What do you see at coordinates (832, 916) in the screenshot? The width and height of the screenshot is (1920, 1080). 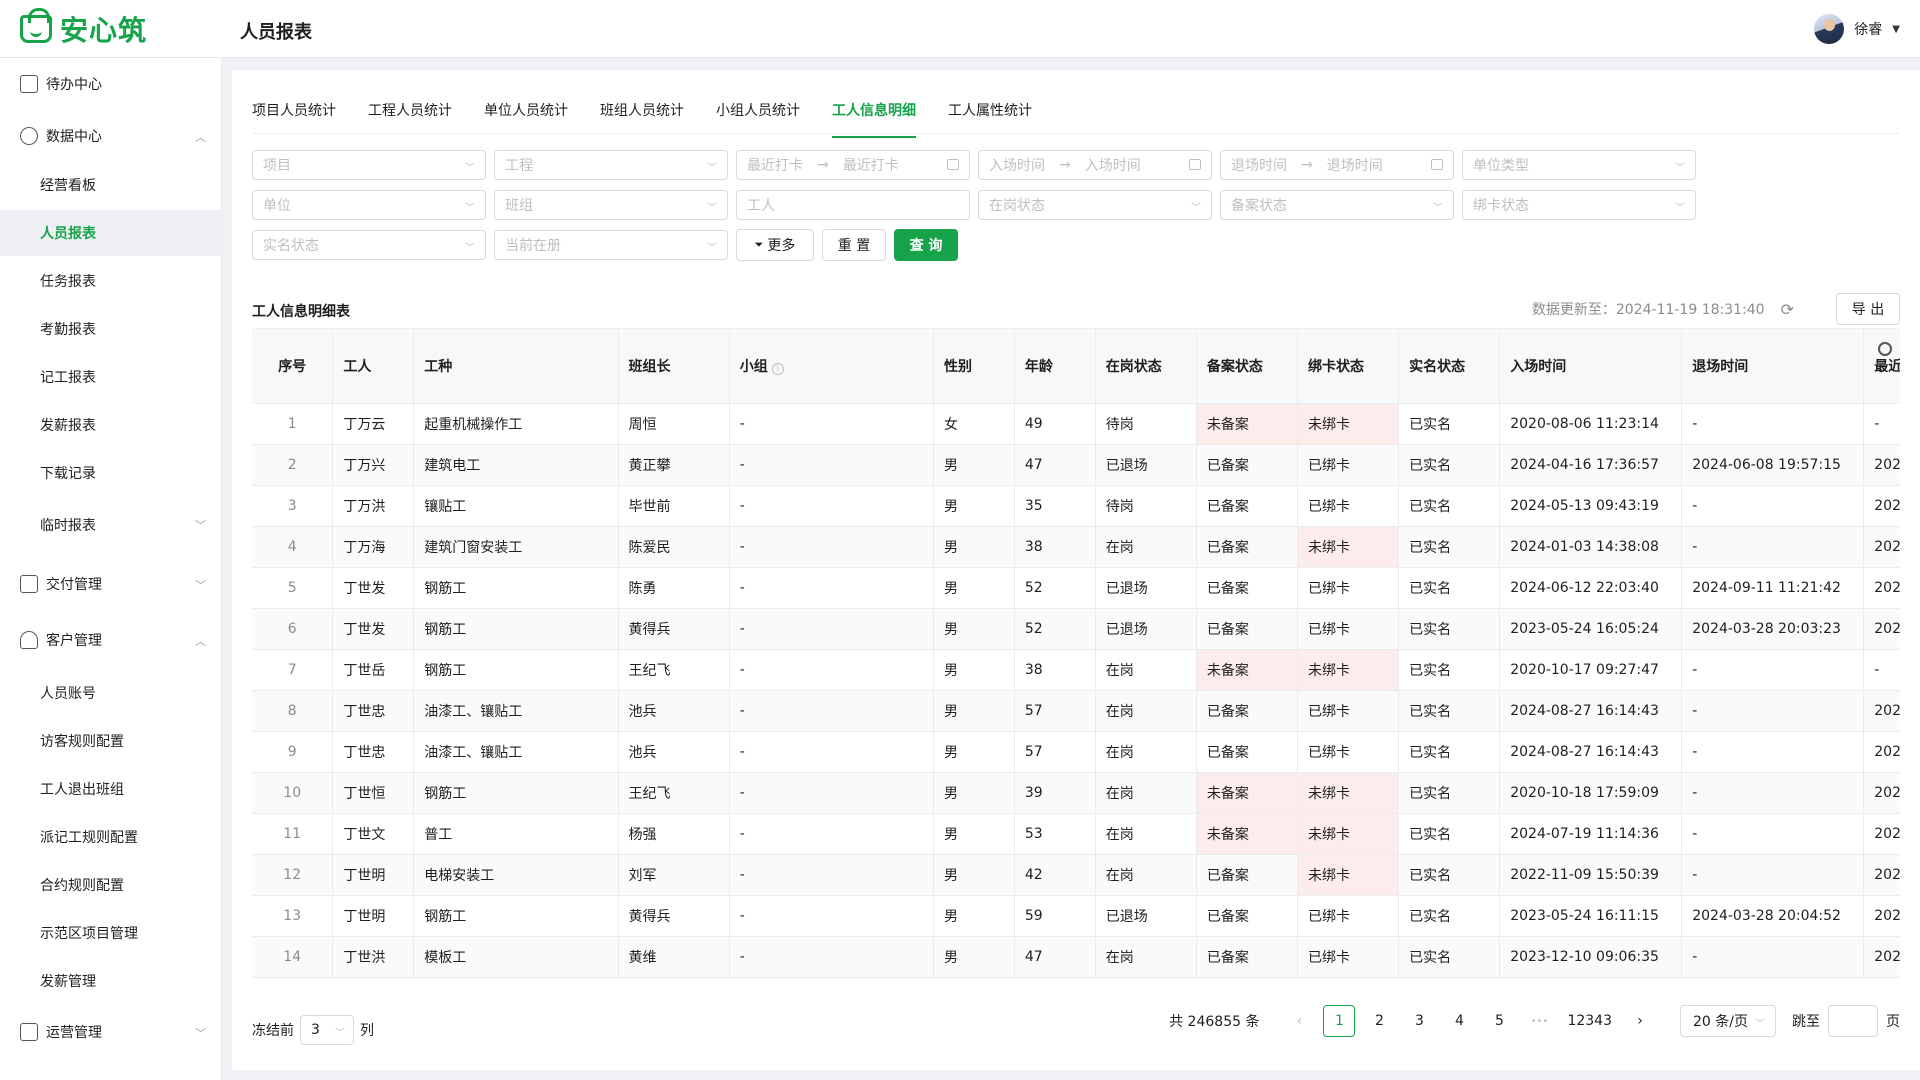 I see `cell-group: -` at bounding box center [832, 916].